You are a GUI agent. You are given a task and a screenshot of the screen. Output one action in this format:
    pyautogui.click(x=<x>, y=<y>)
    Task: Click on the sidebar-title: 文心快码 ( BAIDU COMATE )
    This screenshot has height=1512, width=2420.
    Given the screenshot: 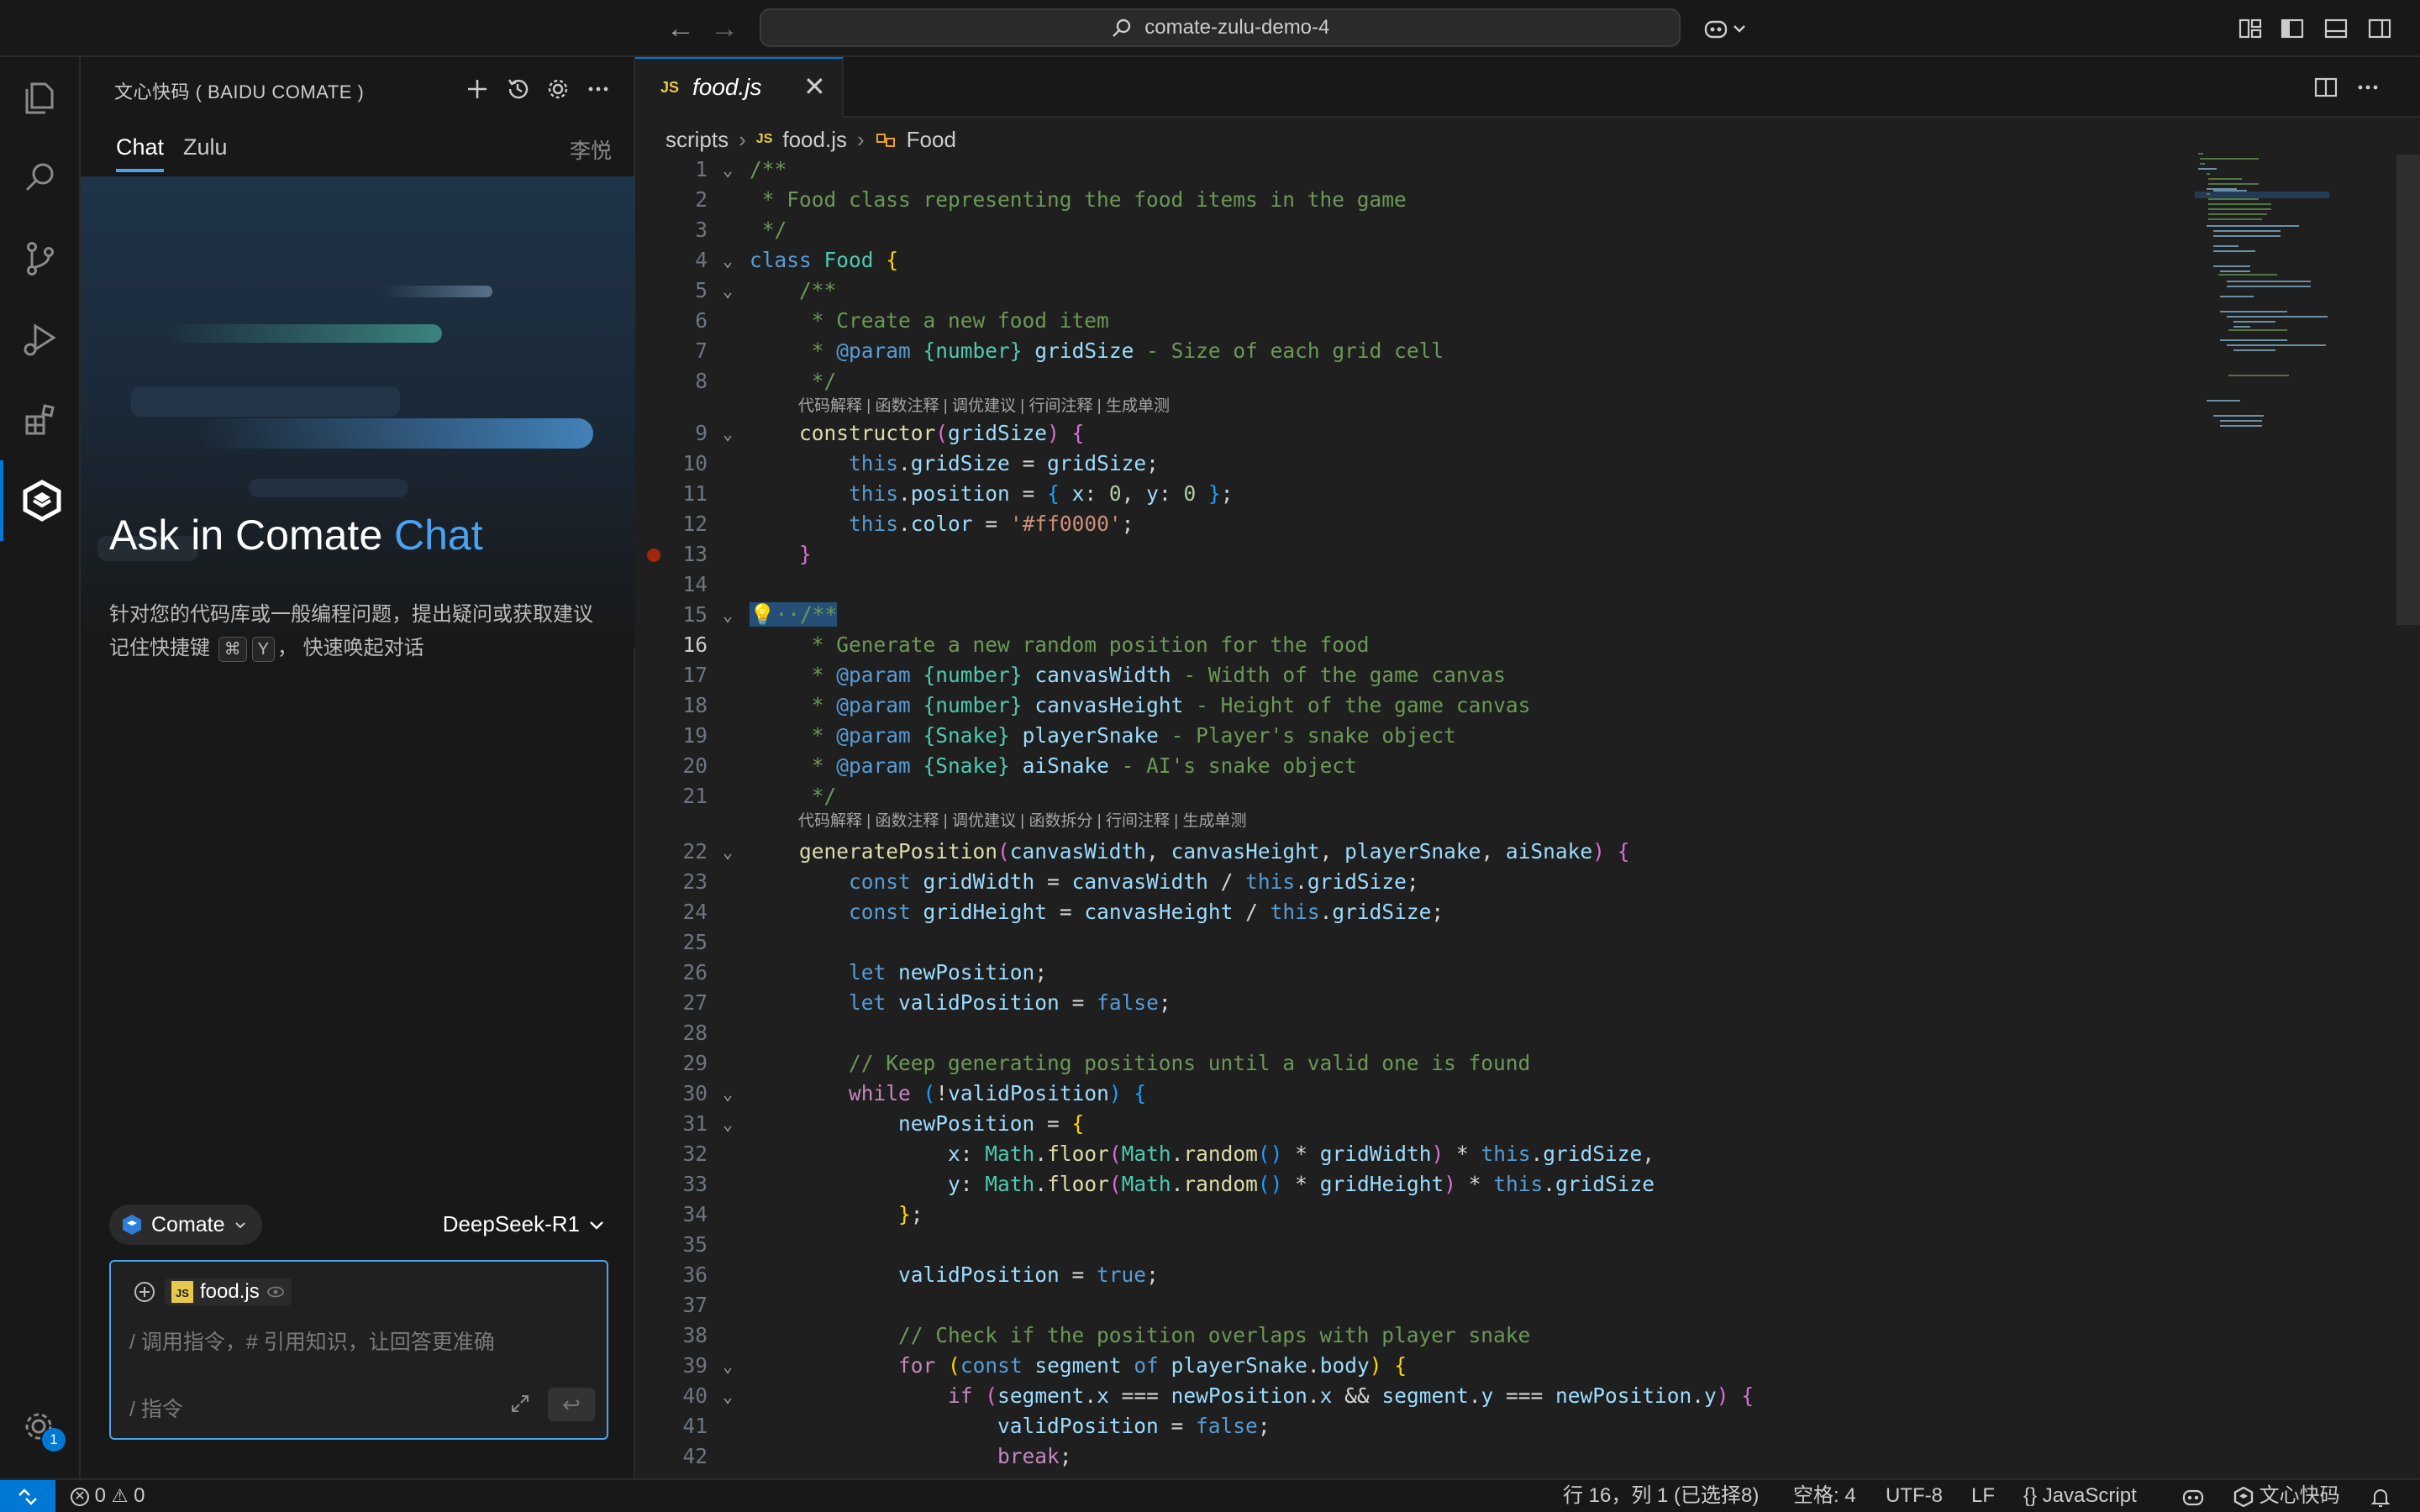 What is the action you would take?
    pyautogui.click(x=240, y=91)
    